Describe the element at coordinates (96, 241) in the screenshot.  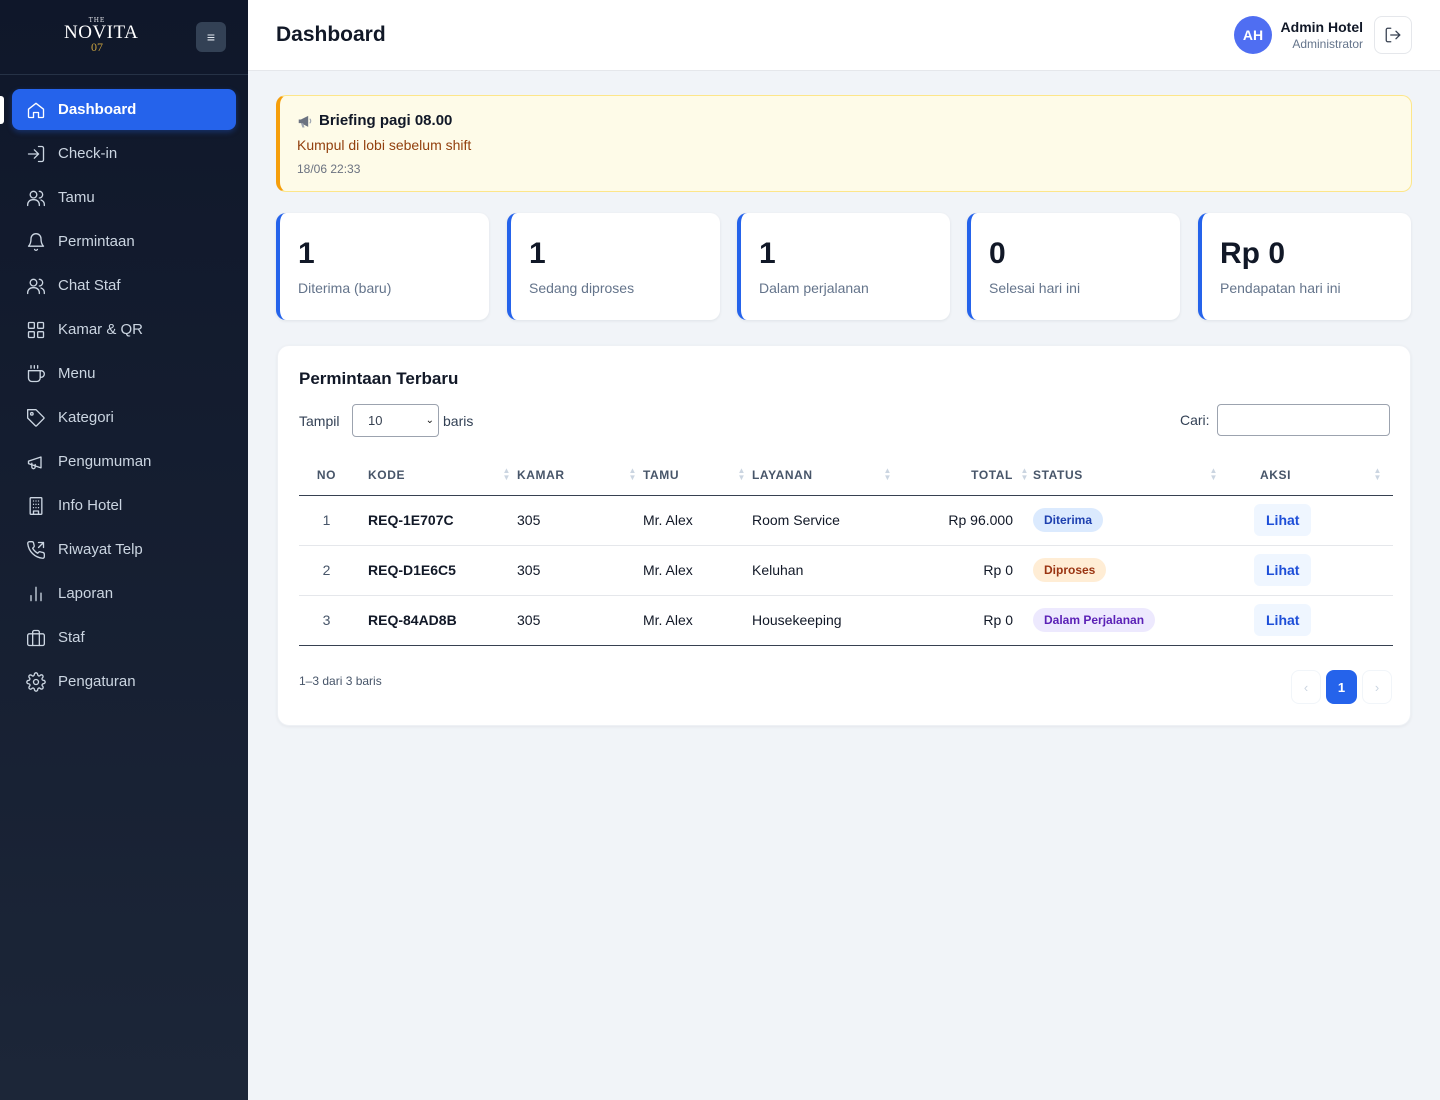
I see `sidebar-item-label: Permintaan` at that location.